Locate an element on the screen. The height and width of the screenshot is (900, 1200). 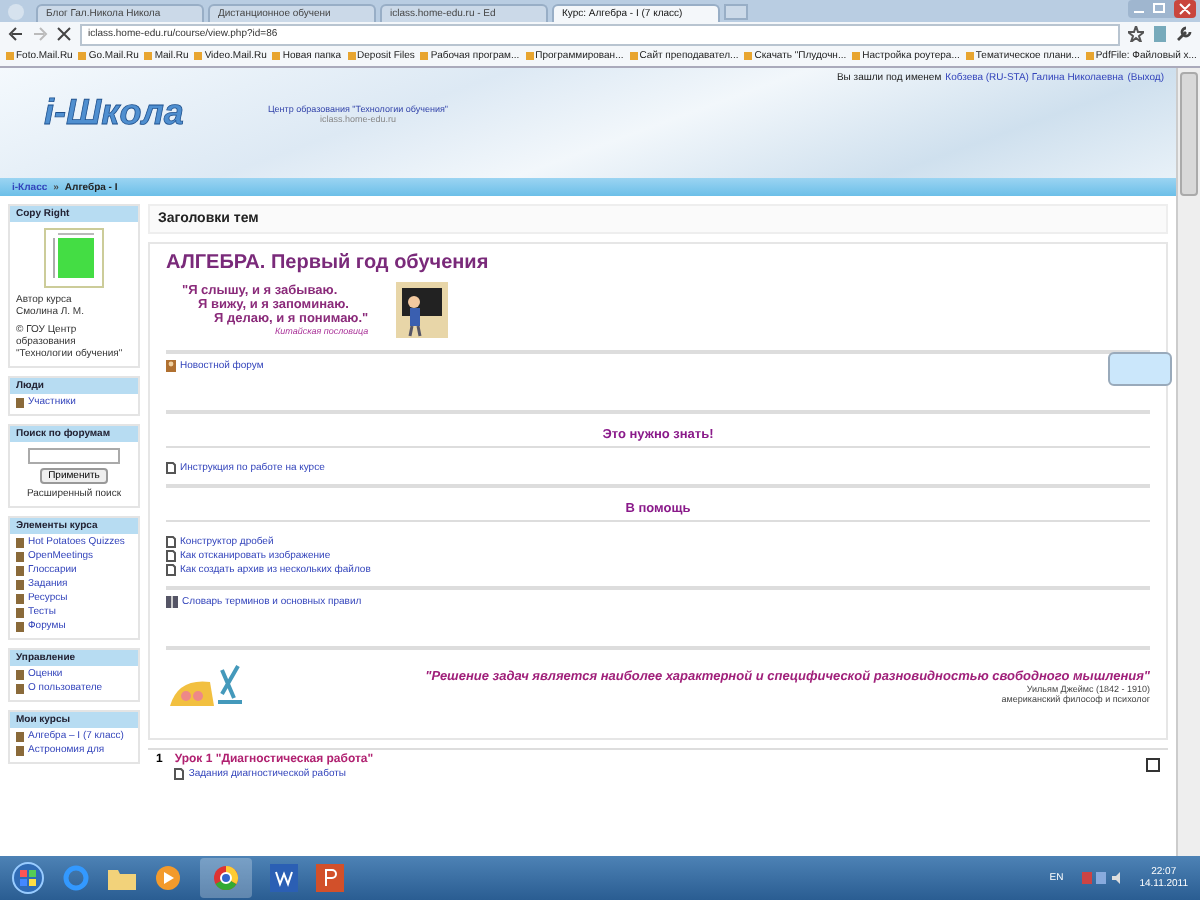
chrome-icon is located at coordinates (226, 878).